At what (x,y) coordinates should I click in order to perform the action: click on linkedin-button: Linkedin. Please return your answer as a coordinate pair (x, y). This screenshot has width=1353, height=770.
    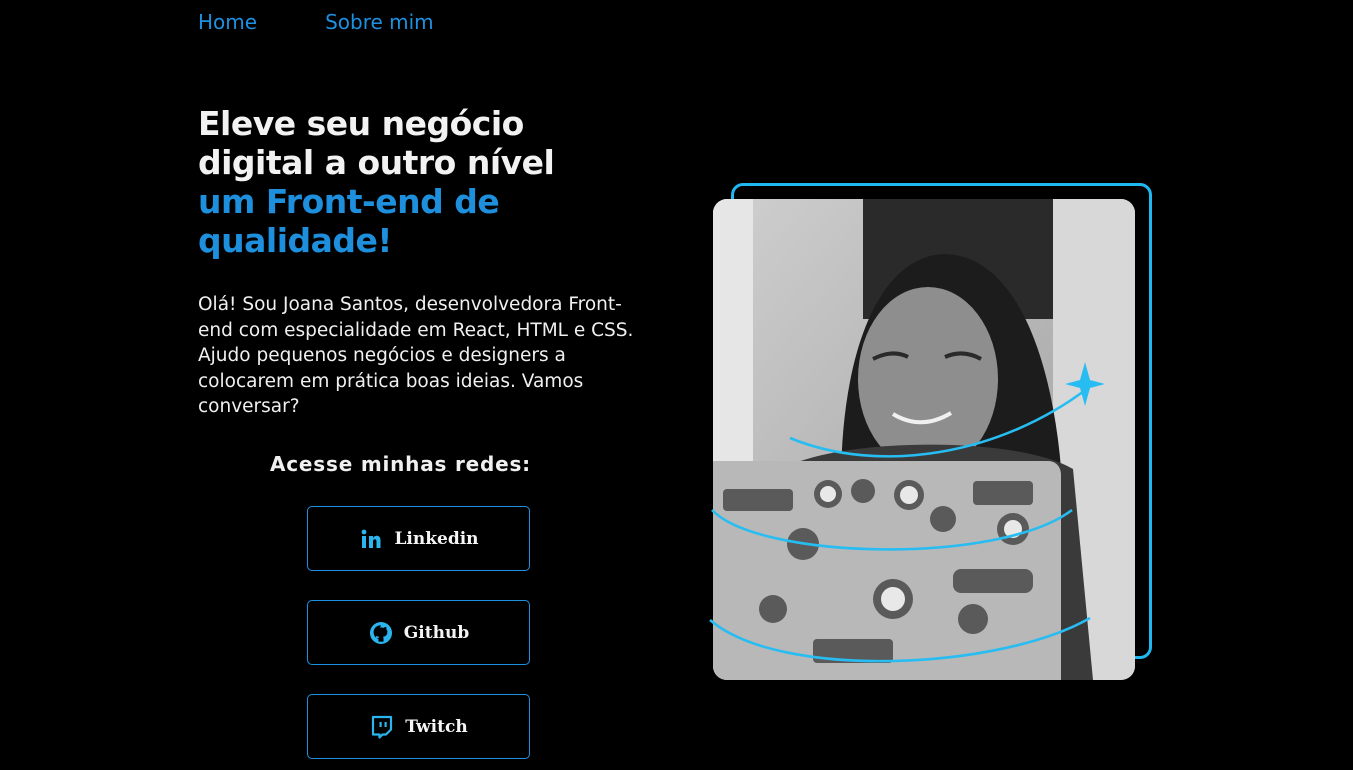
    Looking at the image, I should click on (418, 538).